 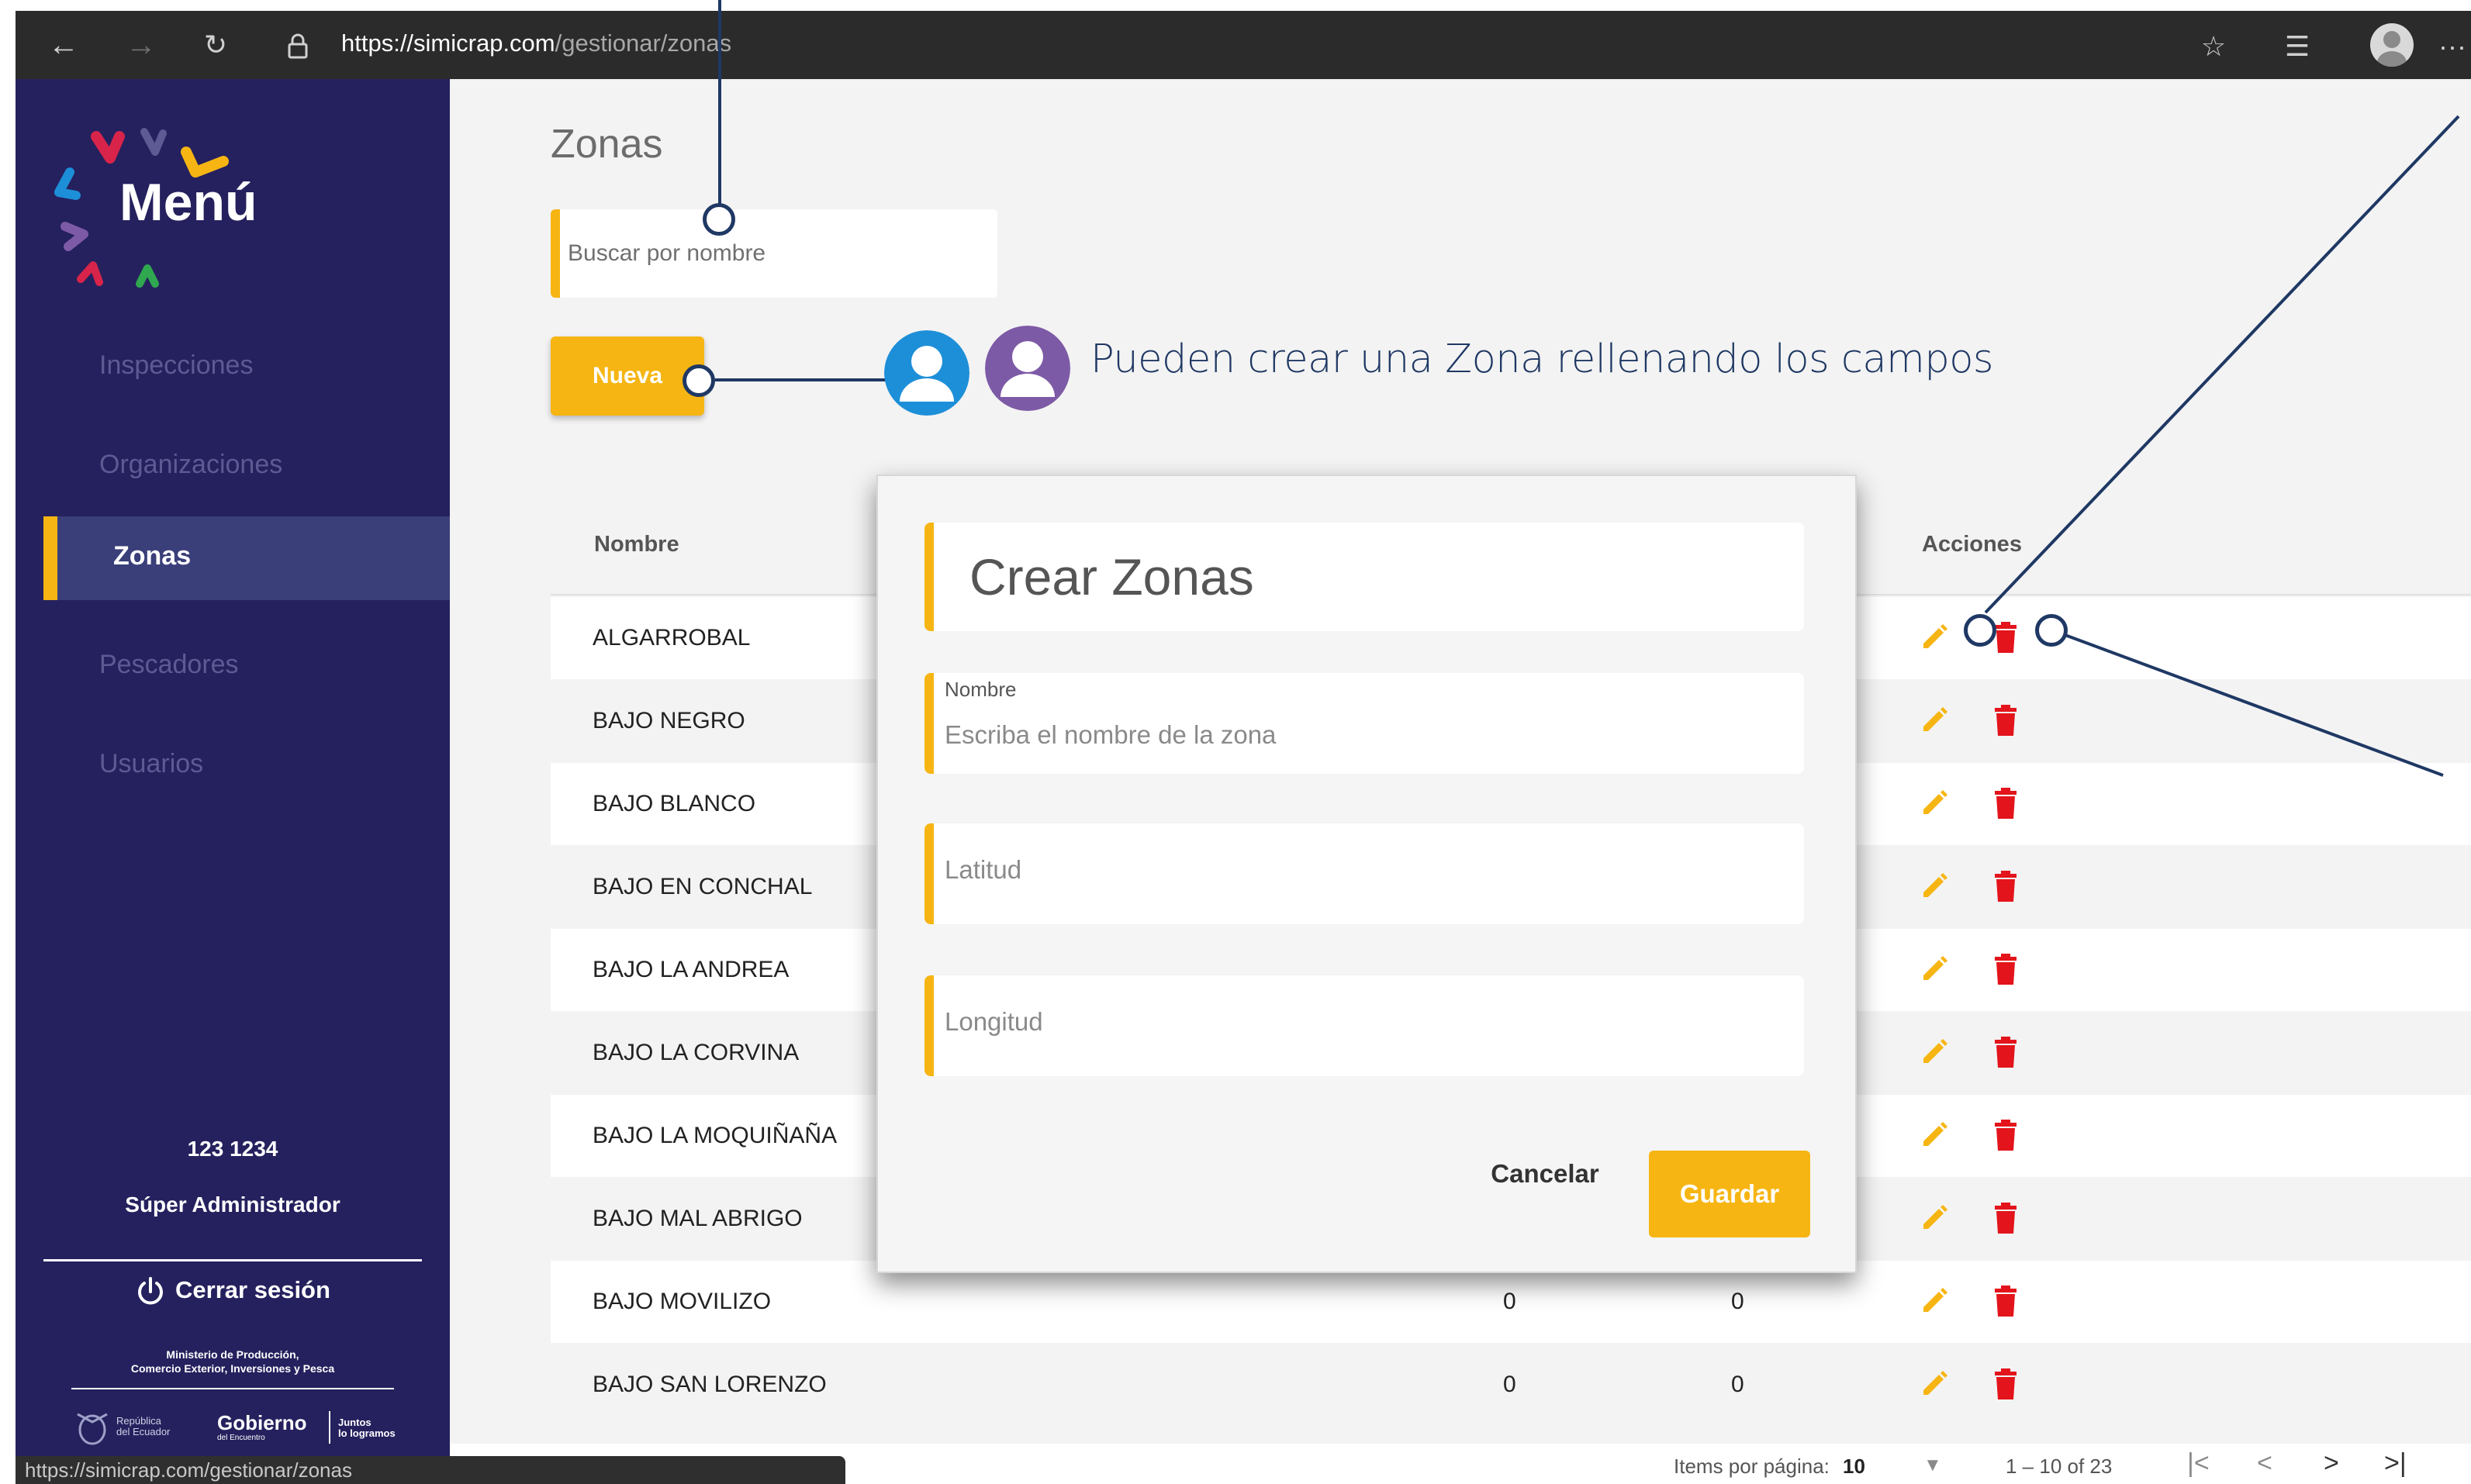 I want to click on latitude-input, so click(x=1367, y=870).